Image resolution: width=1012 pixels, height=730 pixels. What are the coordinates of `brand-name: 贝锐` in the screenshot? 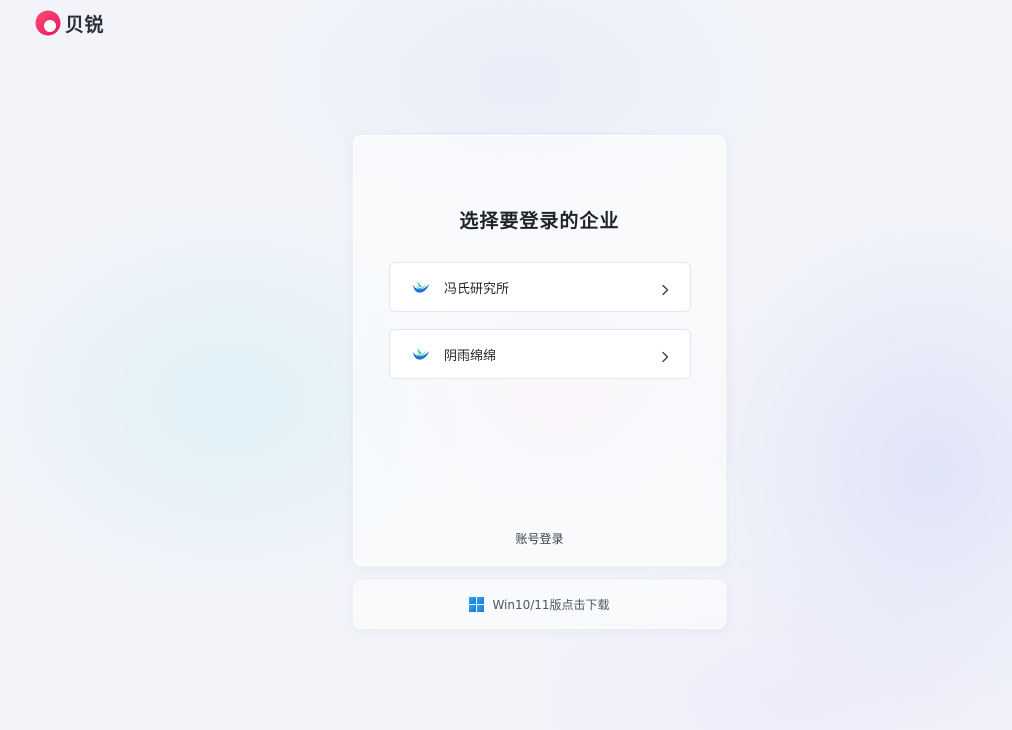 It's located at (85, 24).